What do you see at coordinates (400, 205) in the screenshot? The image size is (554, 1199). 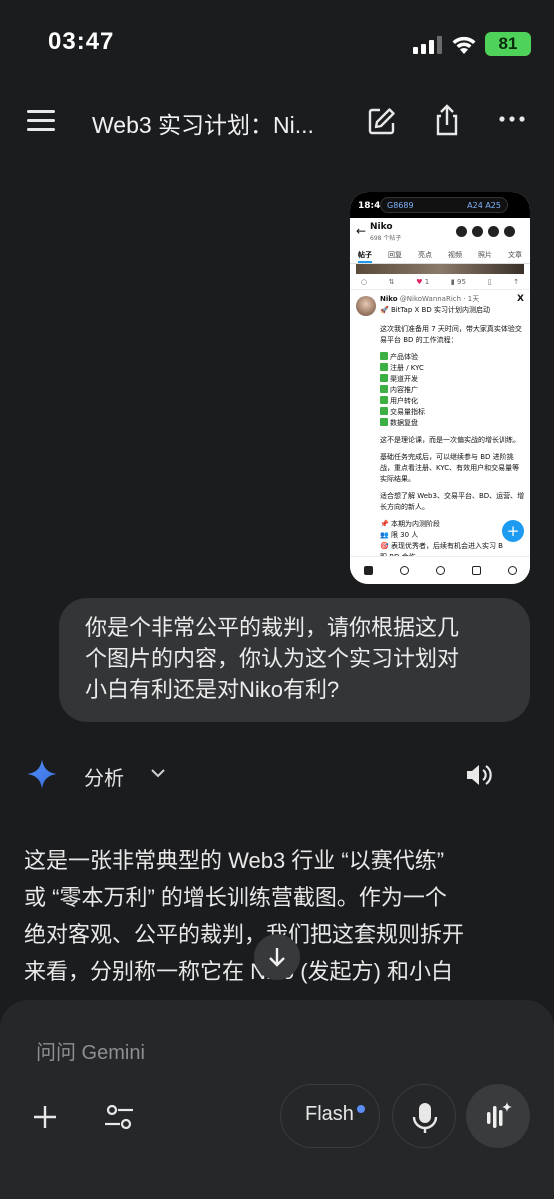 I see `thumb-island-left: G8689` at bounding box center [400, 205].